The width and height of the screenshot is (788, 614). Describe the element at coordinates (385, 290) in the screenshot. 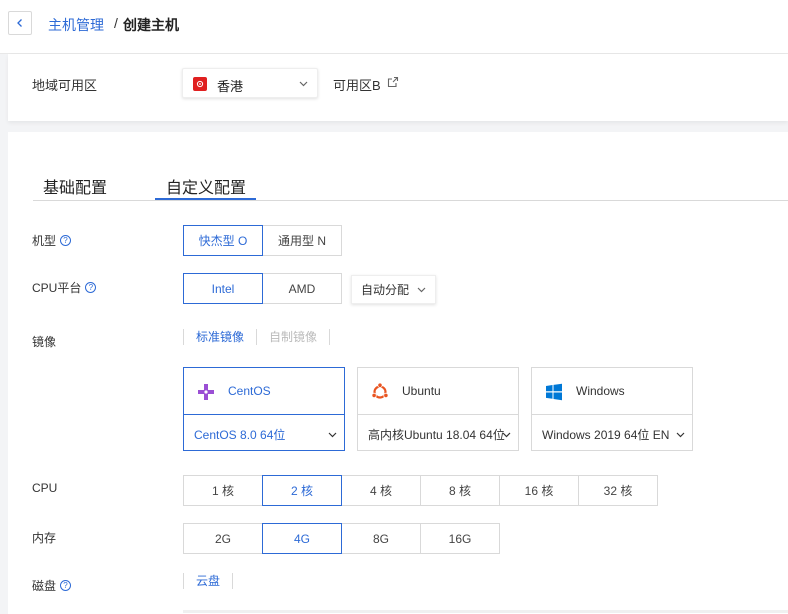

I see `cpu-auto-allocate-value: 自动分配` at that location.